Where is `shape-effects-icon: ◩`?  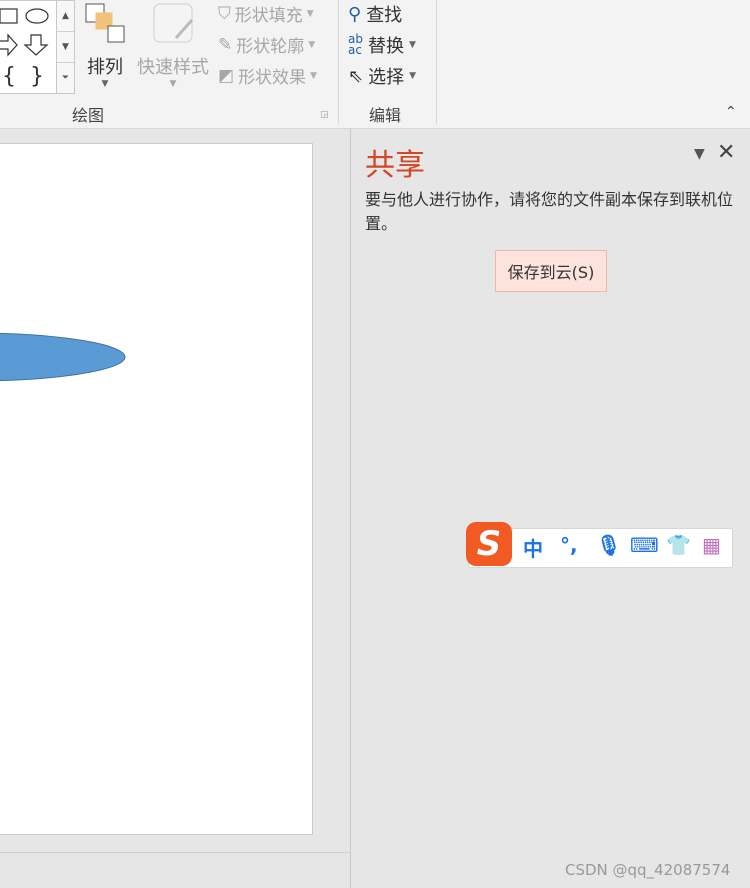
shape-effects-icon: ◩ is located at coordinates (226, 75).